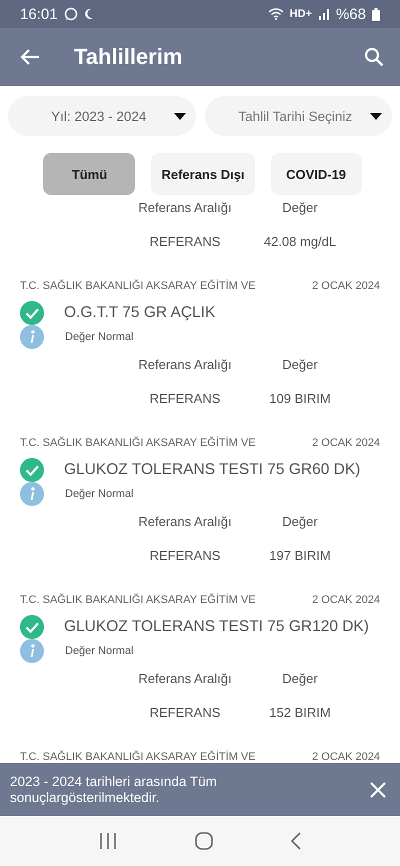 This screenshot has height=866, width=400. Describe the element at coordinates (114, 790) in the screenshot. I see `snackbar-message: 2023 - 2024 tarihleri arasında Tüm sonuçlargösterilmektedir.` at that location.